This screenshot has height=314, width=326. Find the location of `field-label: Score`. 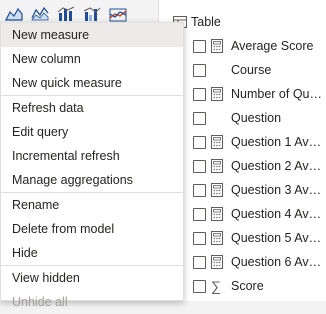

field-label: Score is located at coordinates (247, 286).